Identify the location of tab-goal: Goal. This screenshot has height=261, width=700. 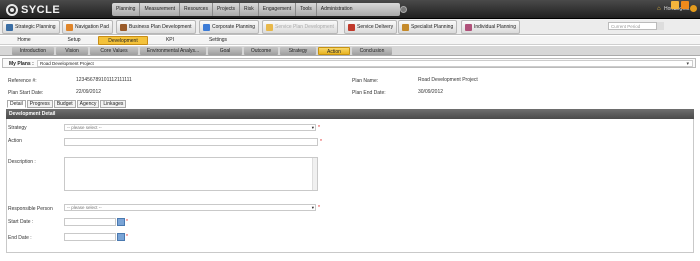
(225, 51).